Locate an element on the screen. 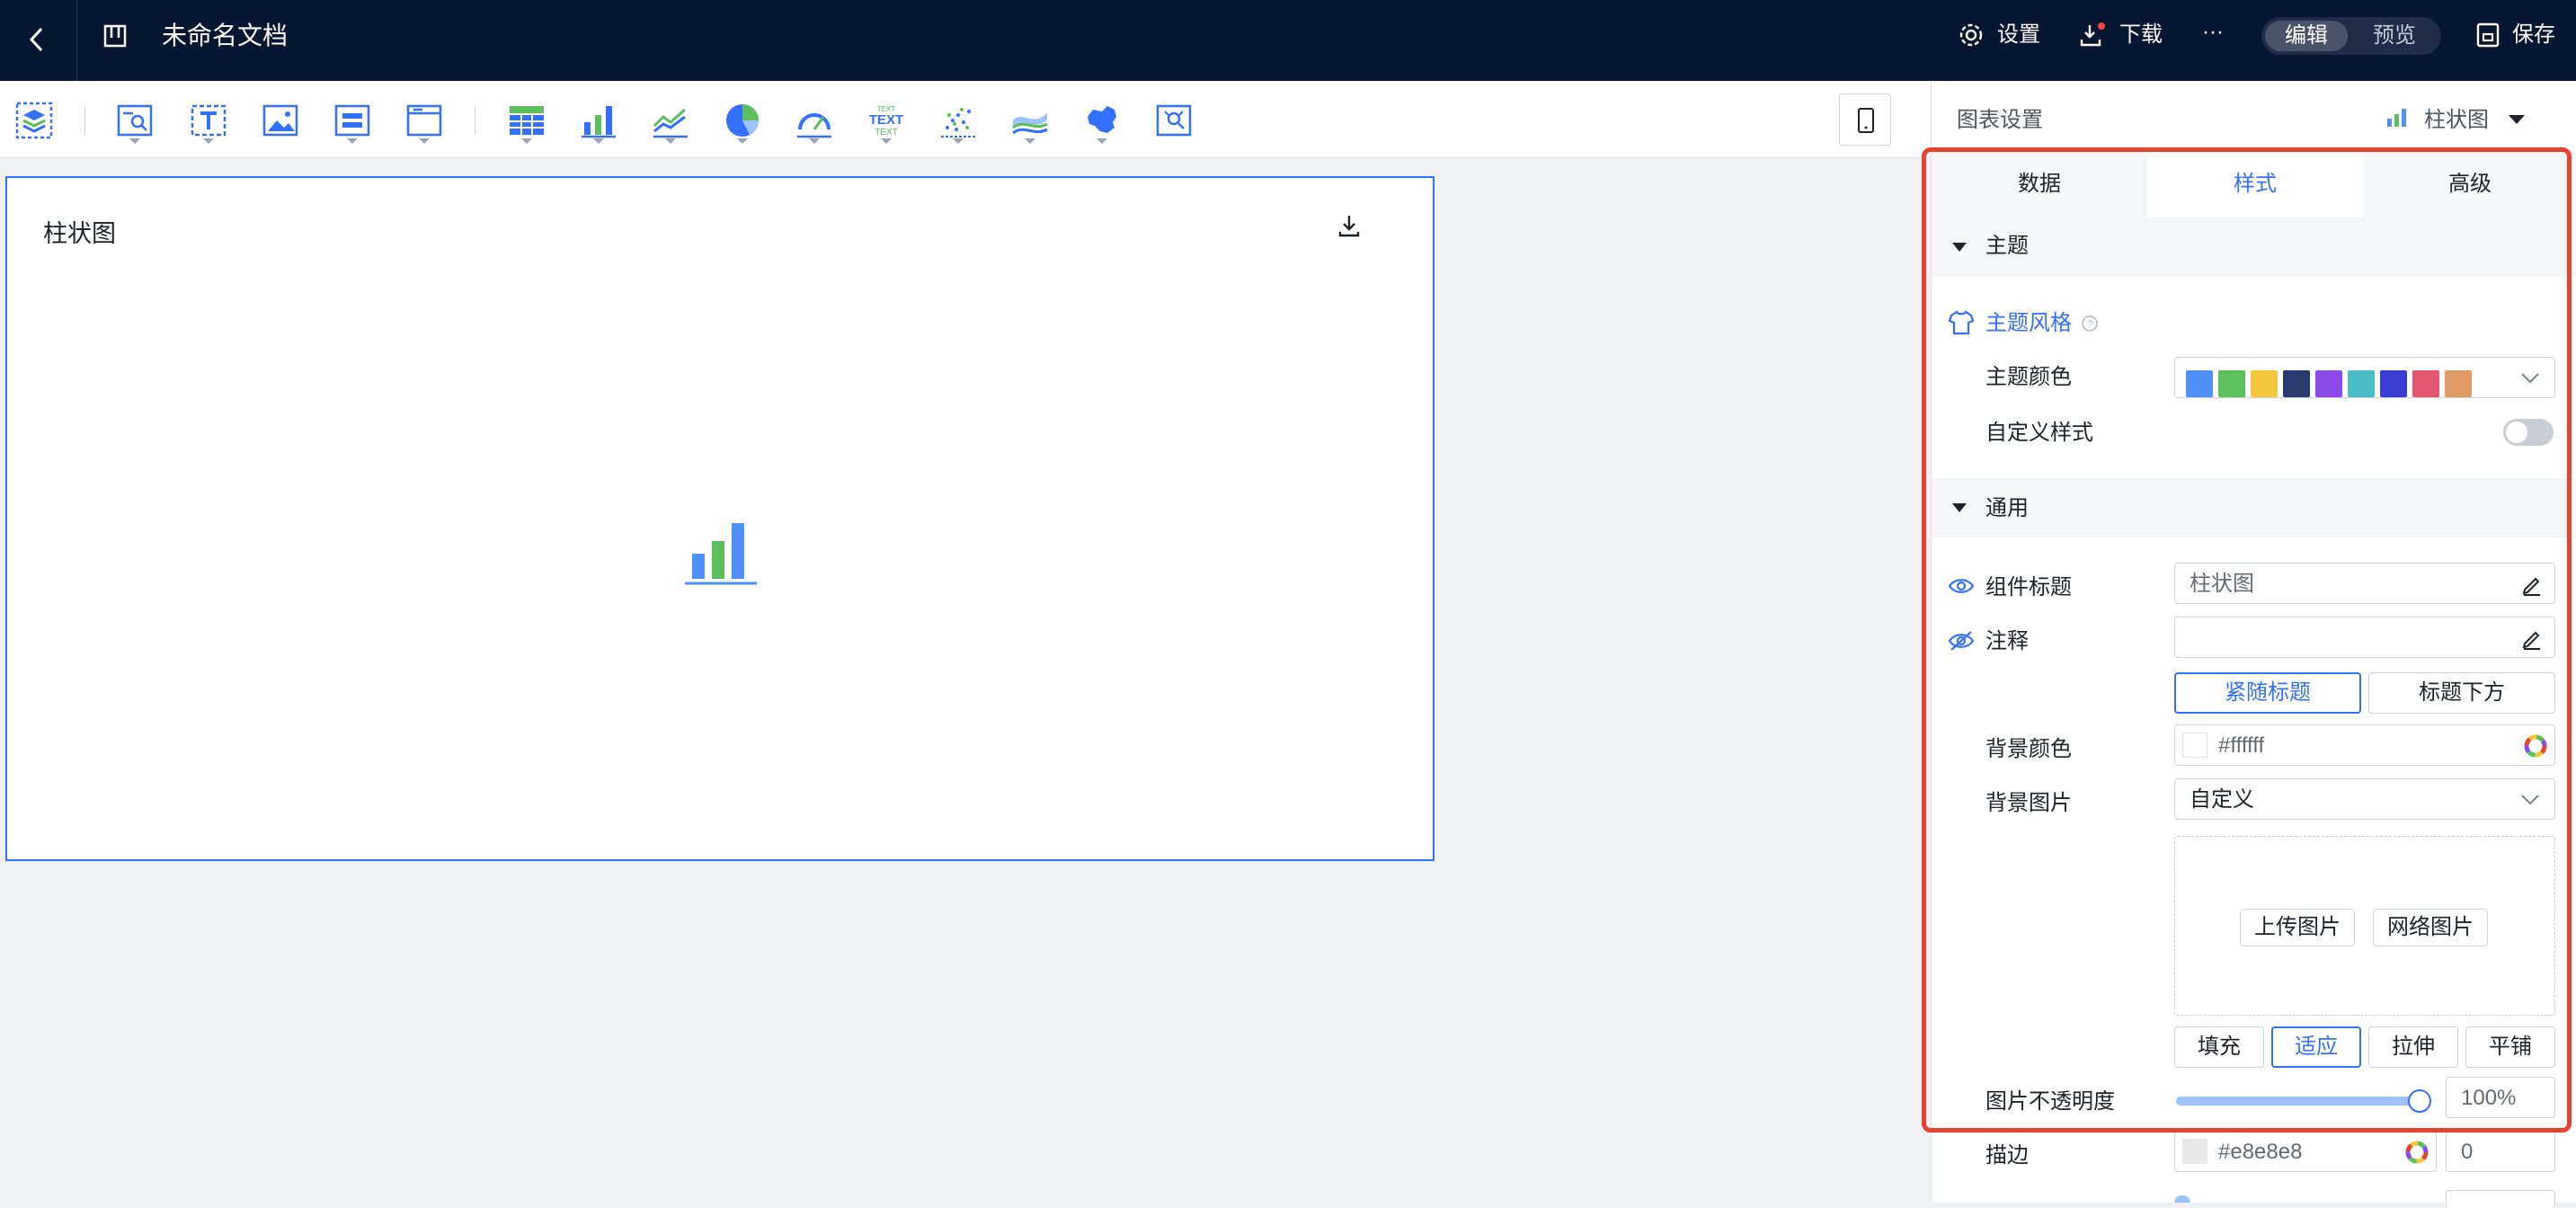  next-row-partial is located at coordinates (2182, 1199).